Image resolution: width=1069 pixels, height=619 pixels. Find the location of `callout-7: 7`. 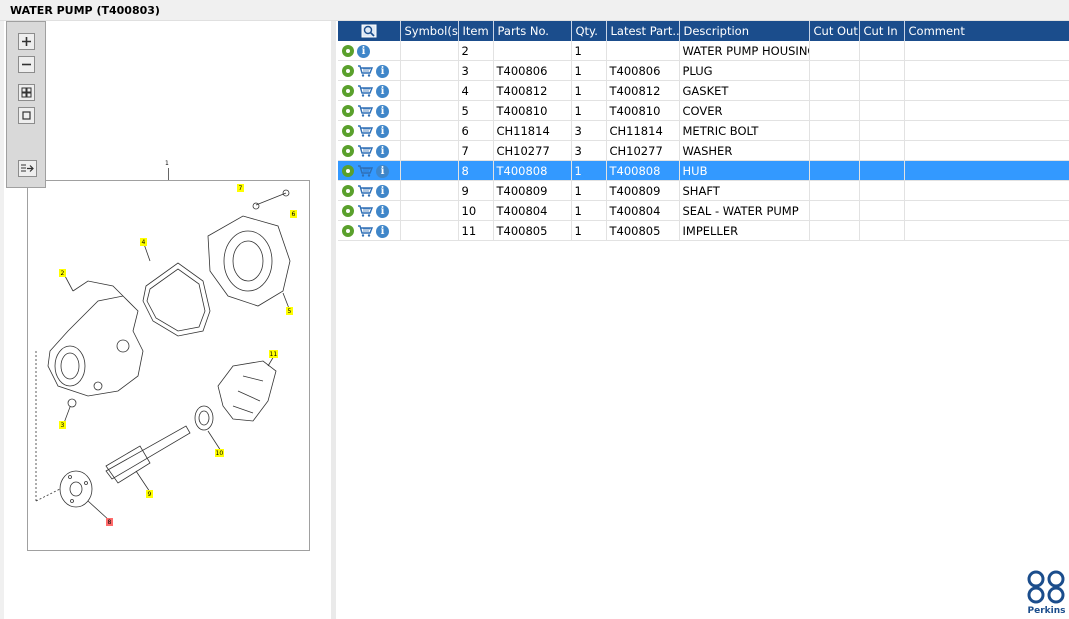

callout-7: 7 is located at coordinates (241, 188).